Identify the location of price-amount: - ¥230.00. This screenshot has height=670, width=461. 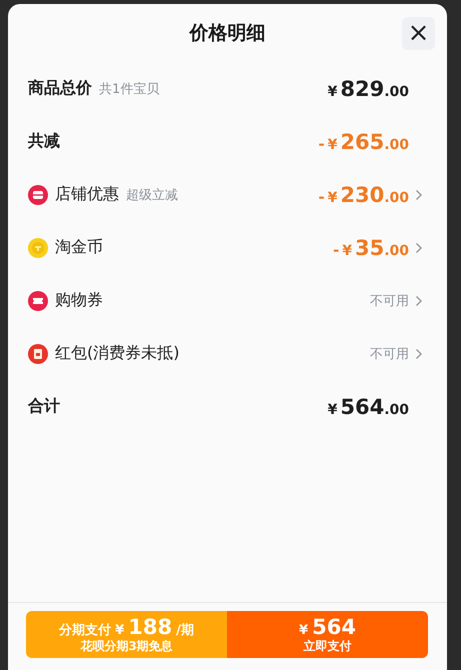
(363, 194).